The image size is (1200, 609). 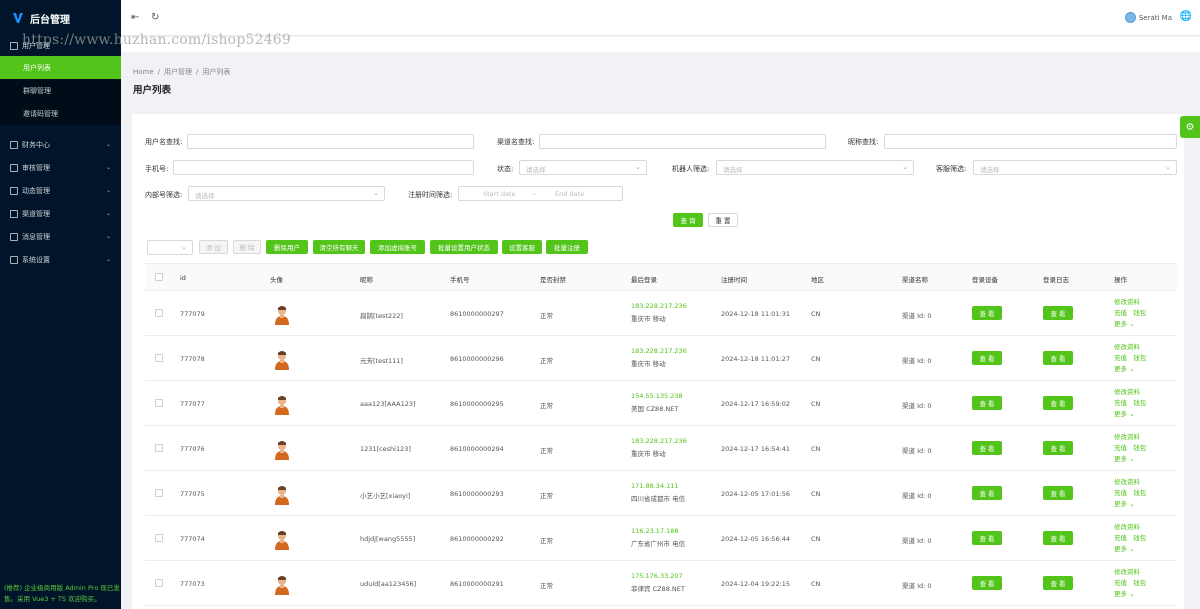 What do you see at coordinates (183, 278) in the screenshot?
I see `col-id: id` at bounding box center [183, 278].